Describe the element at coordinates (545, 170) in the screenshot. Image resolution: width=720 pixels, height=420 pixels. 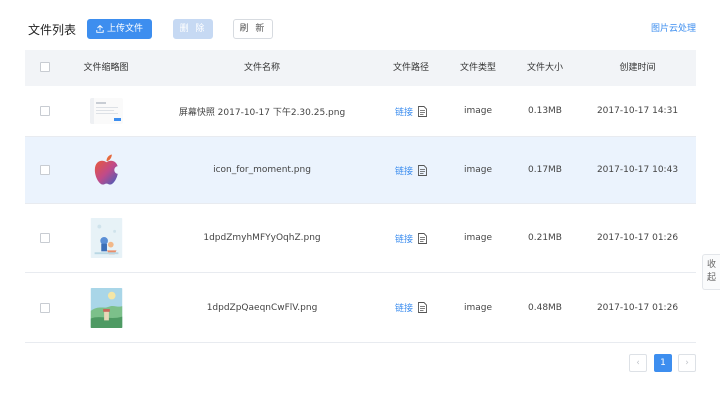
I see `file-size: 0.17MB` at that location.